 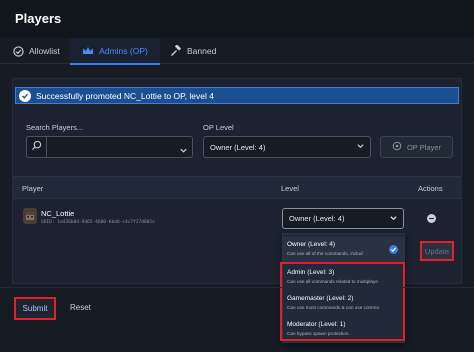 What do you see at coordinates (123, 51) in the screenshot?
I see `tab-label: Admins (OP)` at bounding box center [123, 51].